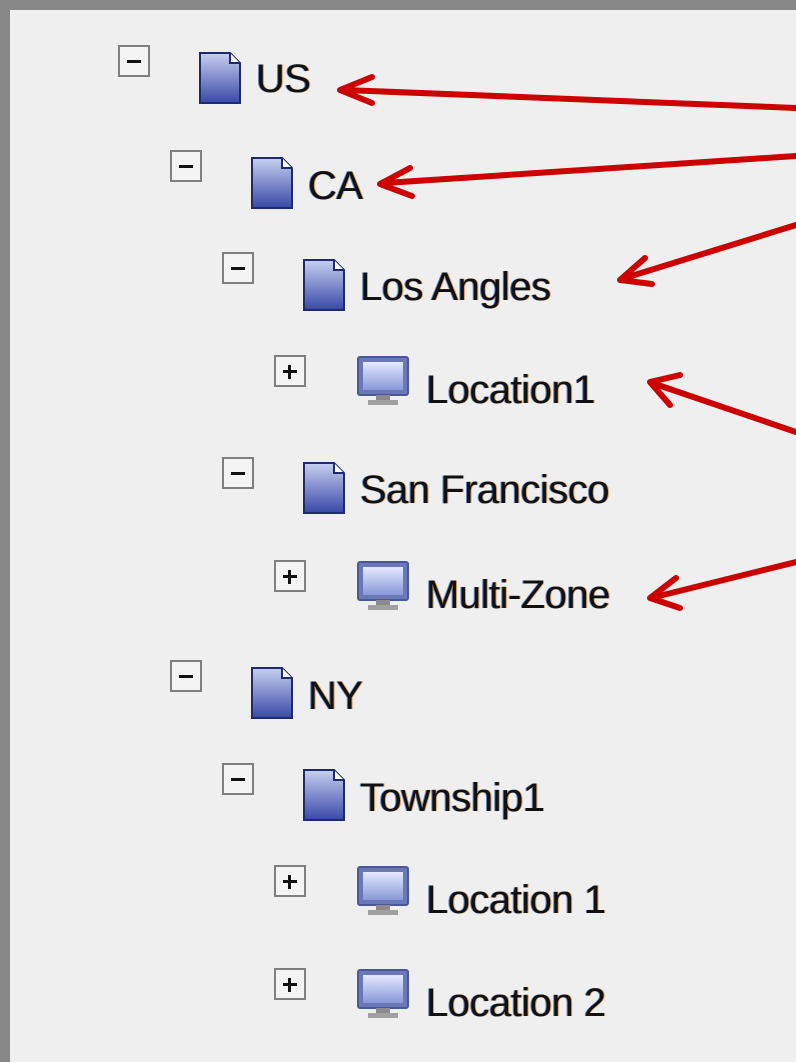 This screenshot has height=1062, width=796. Describe the element at coordinates (283, 79) in the screenshot. I see `tree-node-label: US` at that location.